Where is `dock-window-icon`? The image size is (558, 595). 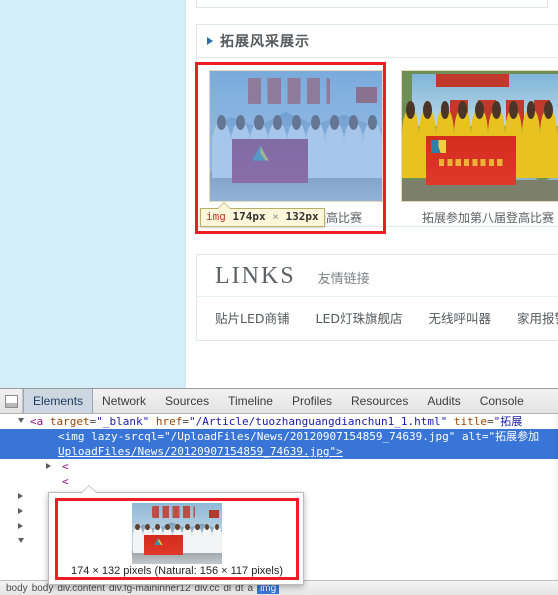 dock-window-icon is located at coordinates (11, 401).